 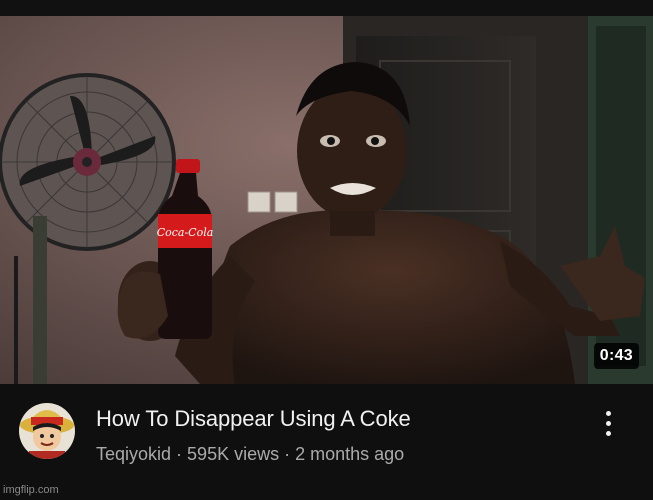 What do you see at coordinates (616, 356) in the screenshot?
I see `duration-badge: 0:43` at bounding box center [616, 356].